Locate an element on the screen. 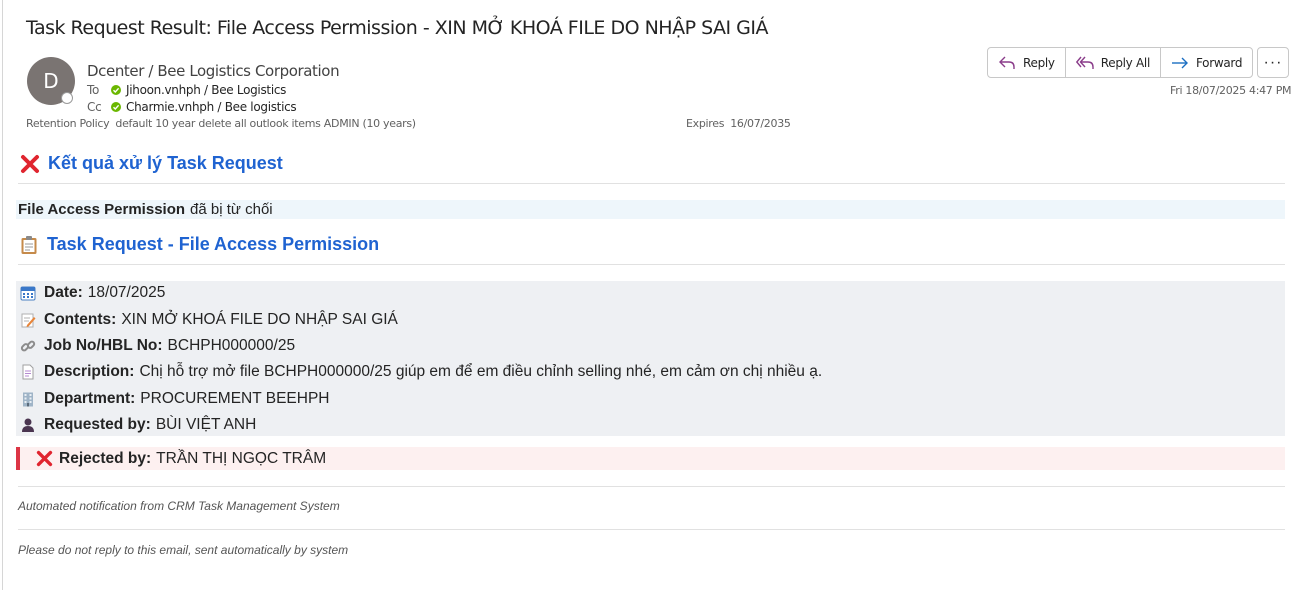  detail-label: Requested by: is located at coordinates (97, 424).